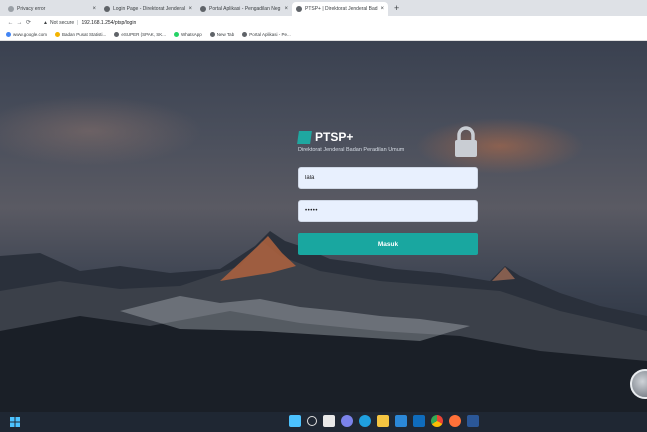 The image size is (647, 432). Describe the element at coordinates (351, 150) in the screenshot. I see `page-subtitle: Direktorat Jenderal Badan Peradilan Umum` at that location.